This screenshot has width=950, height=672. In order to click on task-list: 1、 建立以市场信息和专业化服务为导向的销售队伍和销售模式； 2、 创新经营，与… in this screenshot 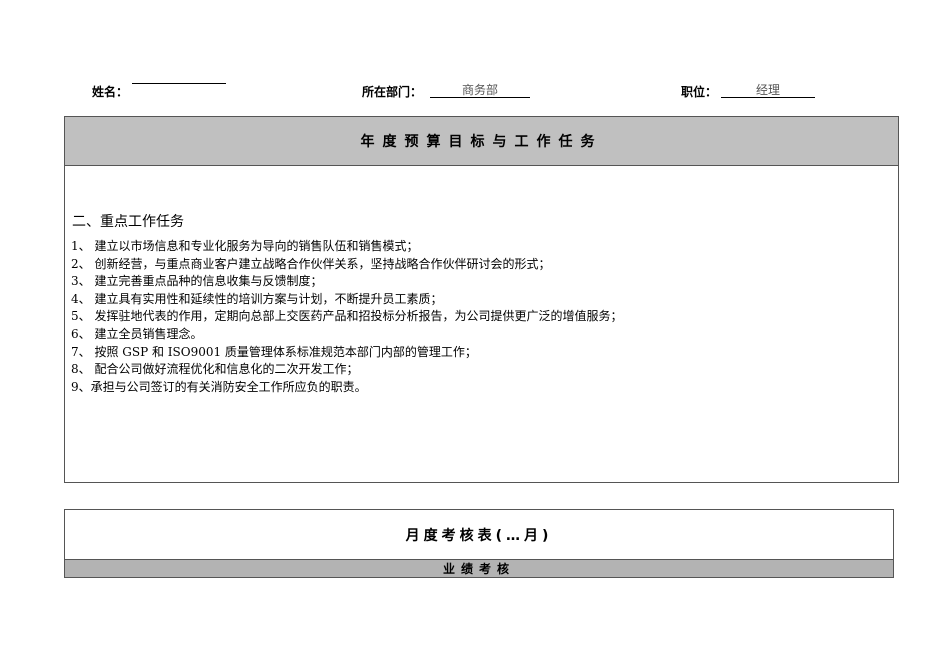, I will do `click(346, 317)`.